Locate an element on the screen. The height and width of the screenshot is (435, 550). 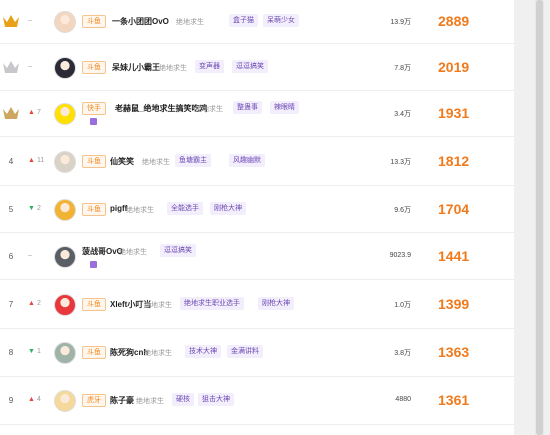
live-badge-icon is located at coordinates (93, 264).